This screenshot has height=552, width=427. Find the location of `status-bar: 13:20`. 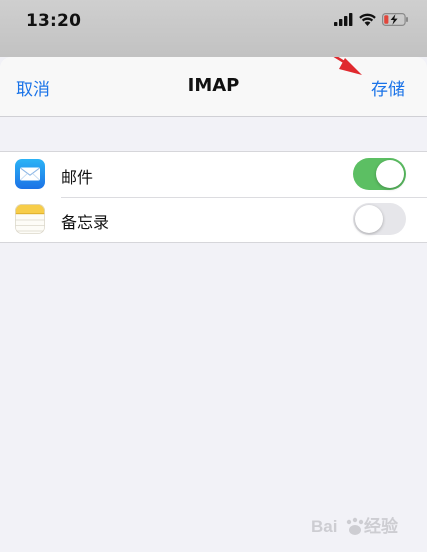

status-bar: 13:20 is located at coordinates (213, 28).